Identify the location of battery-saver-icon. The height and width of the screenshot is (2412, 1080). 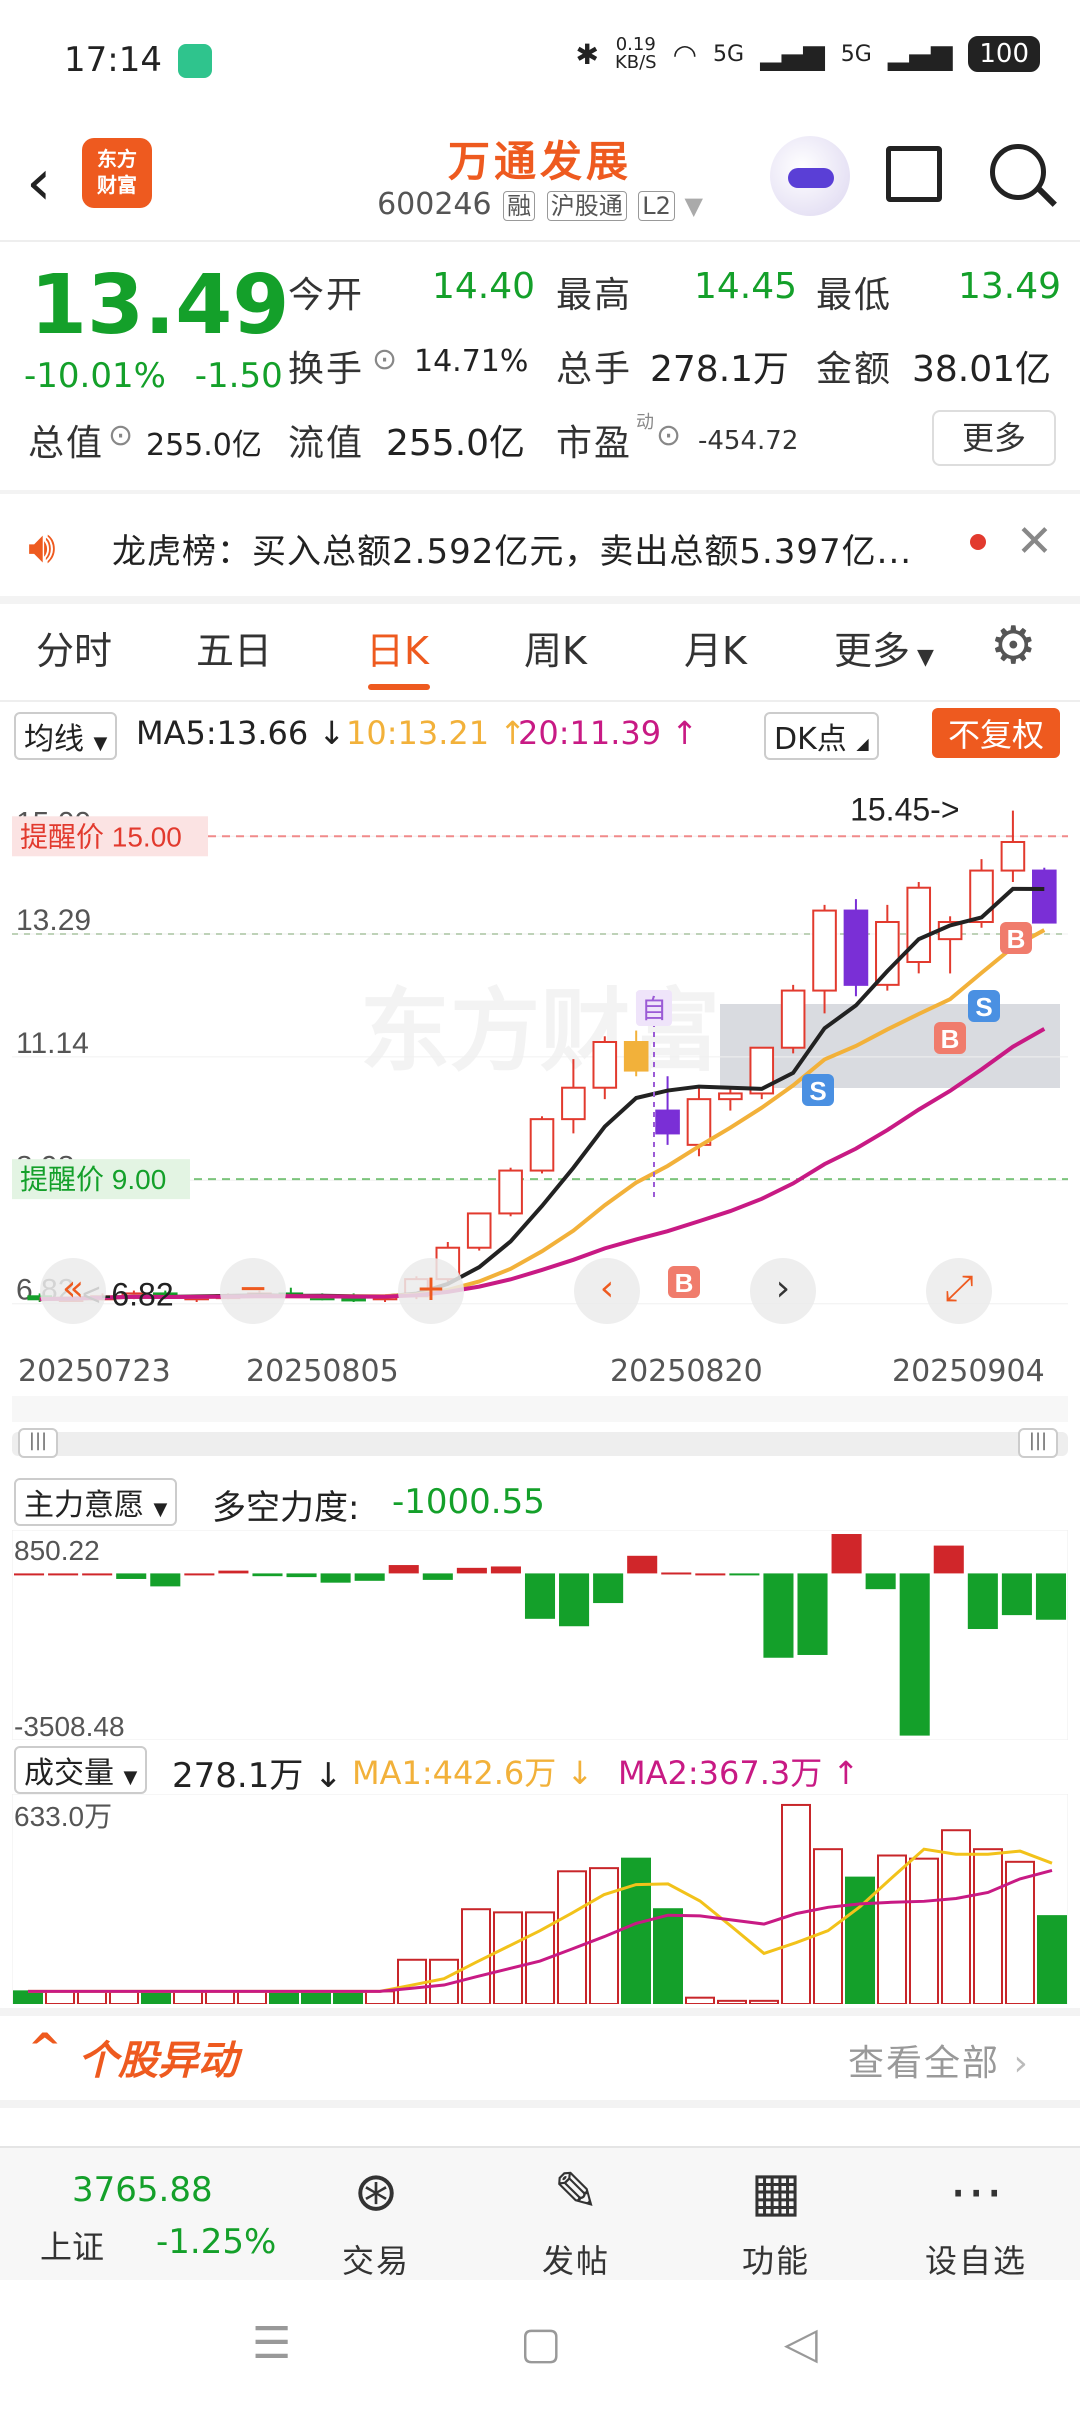
(195, 61).